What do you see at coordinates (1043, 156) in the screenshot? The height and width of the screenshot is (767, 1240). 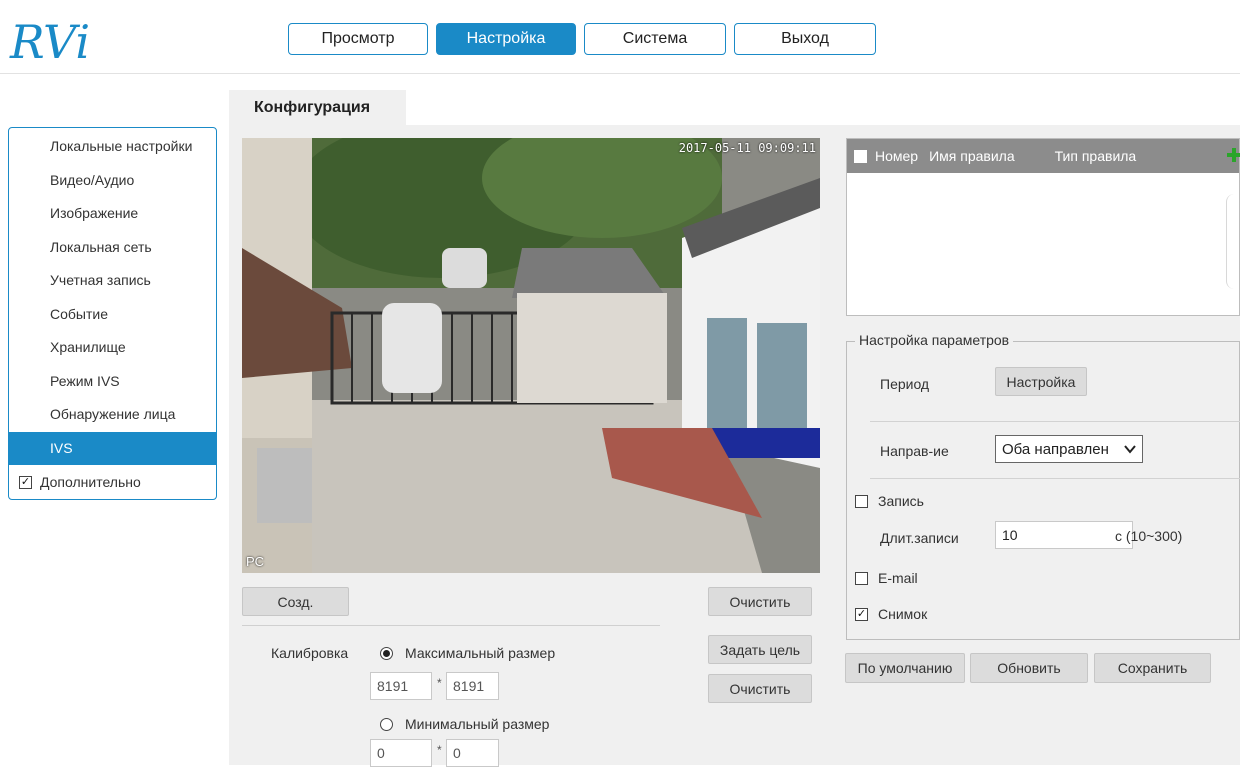 I see `rule-table-header: Номер Имя правила Тип правила` at bounding box center [1043, 156].